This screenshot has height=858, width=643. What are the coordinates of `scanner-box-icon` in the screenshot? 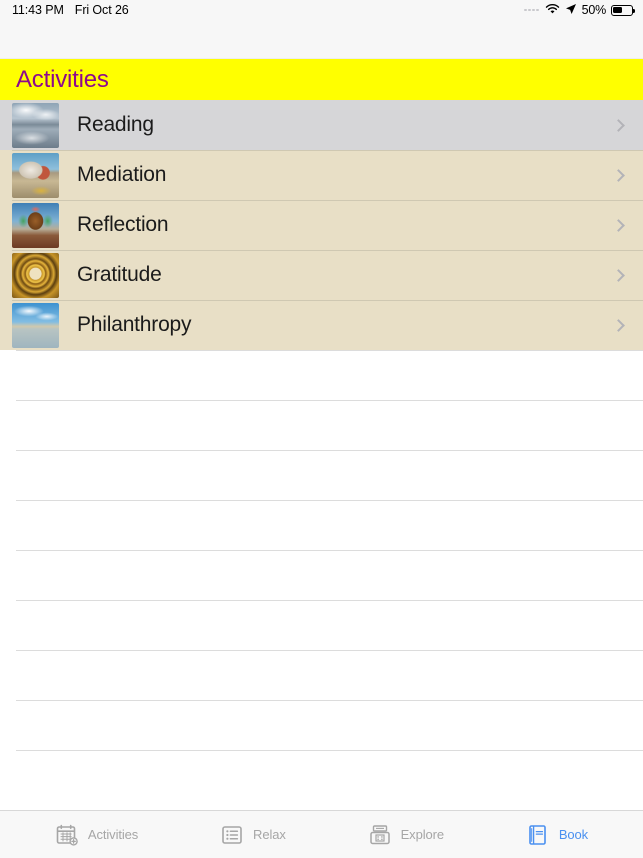 It's located at (380, 835).